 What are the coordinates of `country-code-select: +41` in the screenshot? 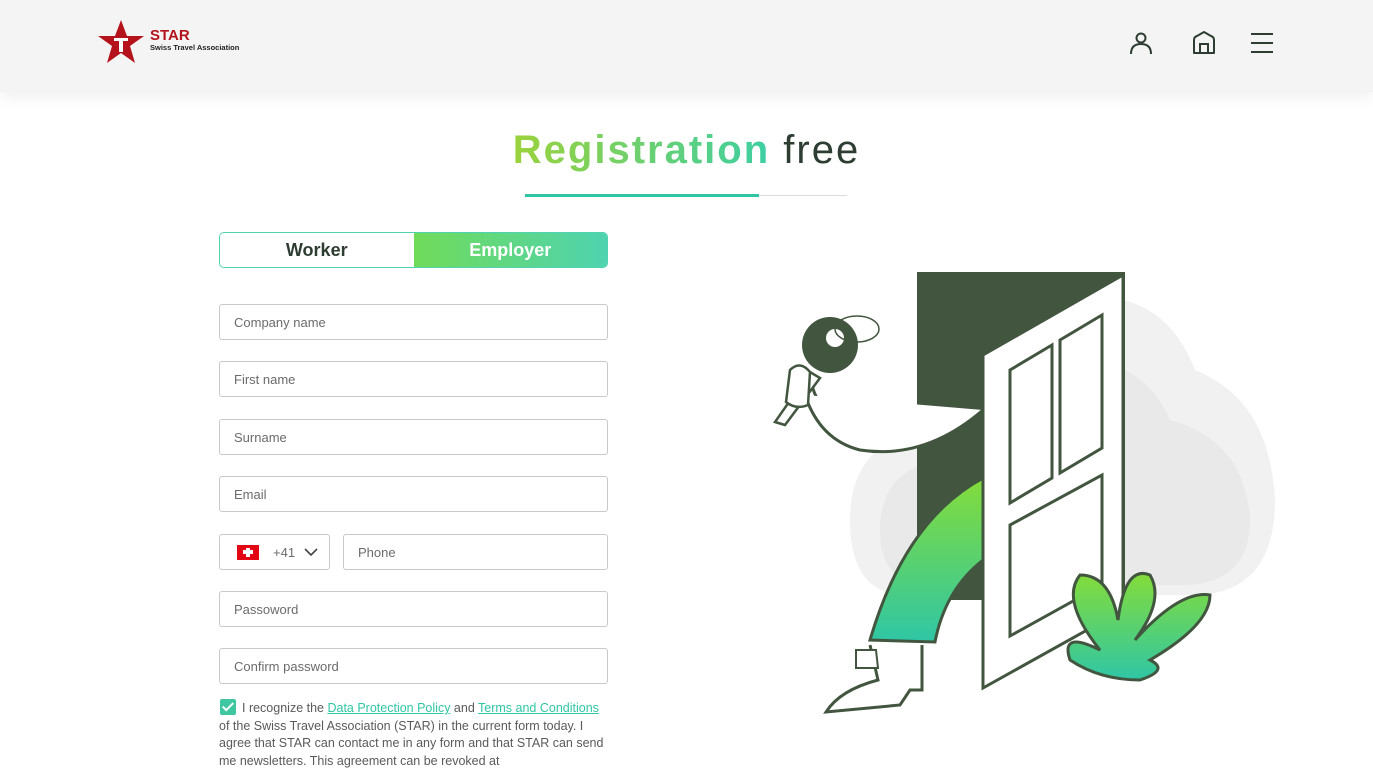 It's located at (274, 552).